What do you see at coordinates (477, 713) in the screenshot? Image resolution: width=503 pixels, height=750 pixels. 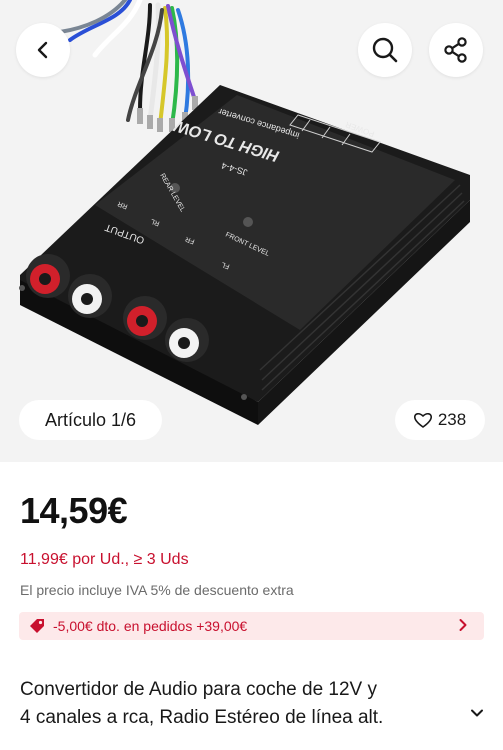 I see `chevron-down-icon` at bounding box center [477, 713].